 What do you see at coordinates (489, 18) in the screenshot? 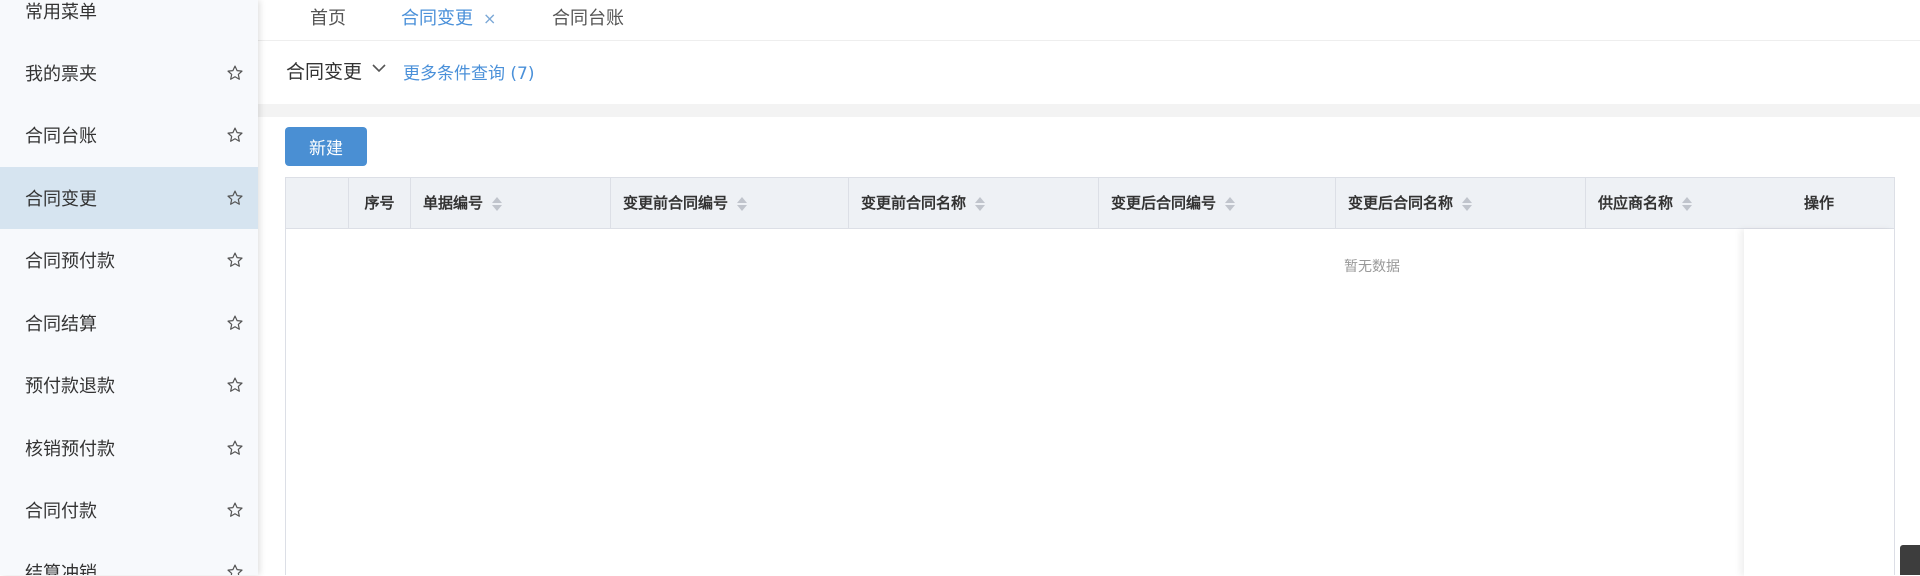
I see `close-icon: ×` at bounding box center [489, 18].